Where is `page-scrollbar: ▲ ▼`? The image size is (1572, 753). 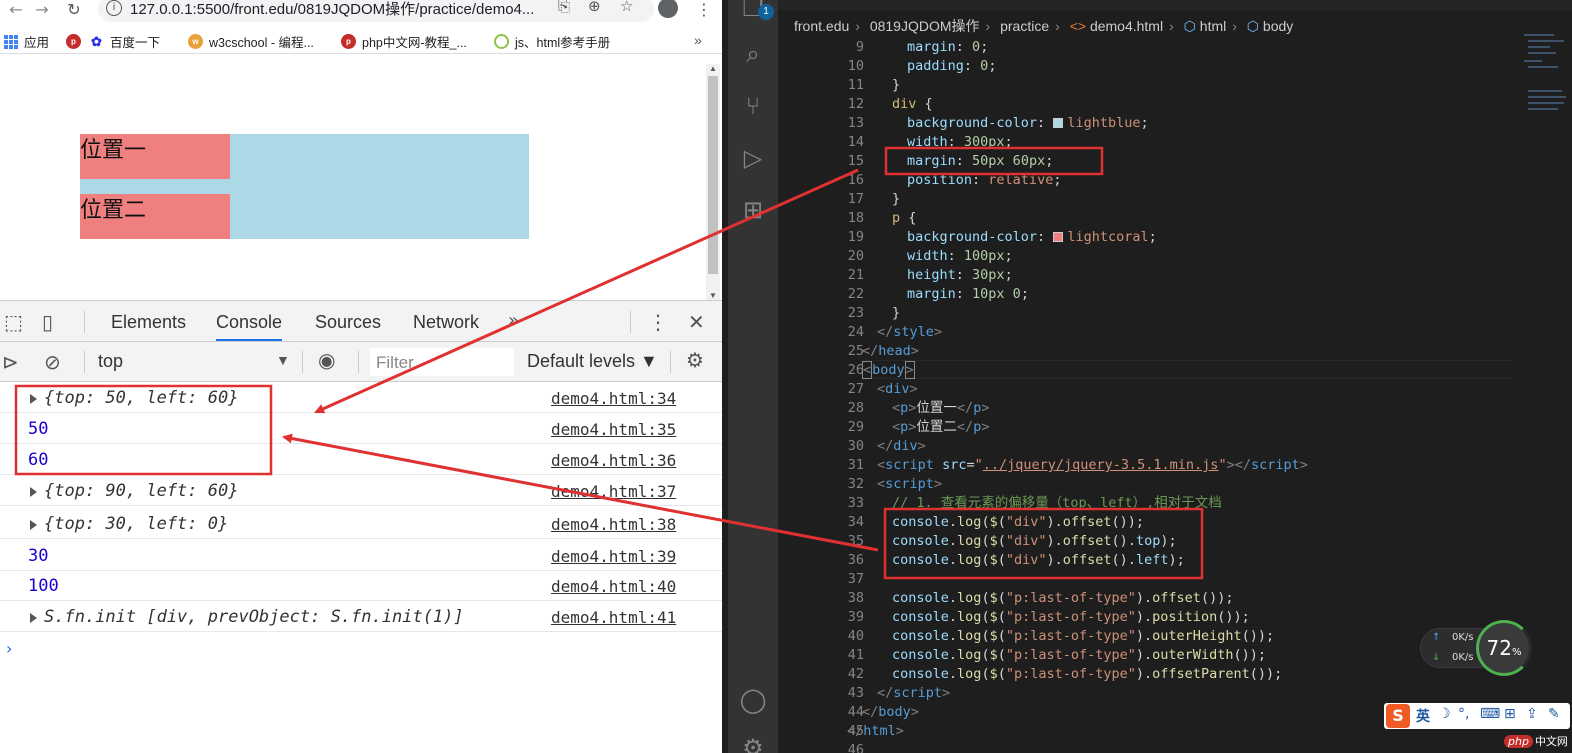 page-scrollbar: ▲ ▼ is located at coordinates (713, 182).